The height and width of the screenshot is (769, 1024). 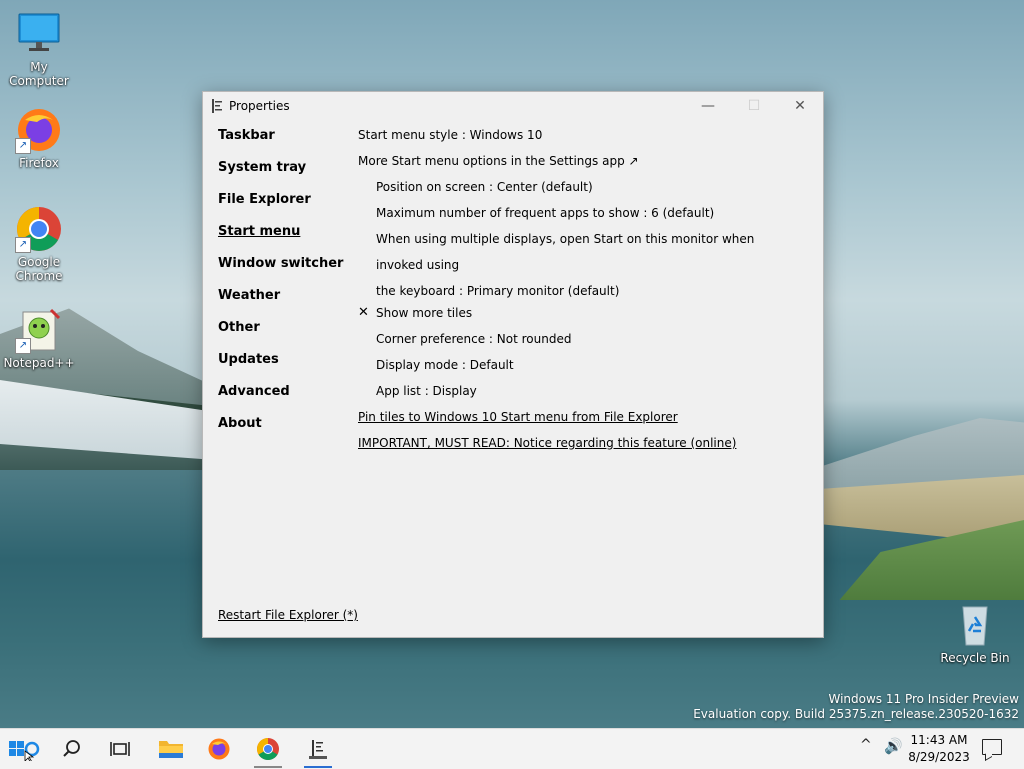 I want to click on nav-item-weather: Weather, so click(x=280, y=304).